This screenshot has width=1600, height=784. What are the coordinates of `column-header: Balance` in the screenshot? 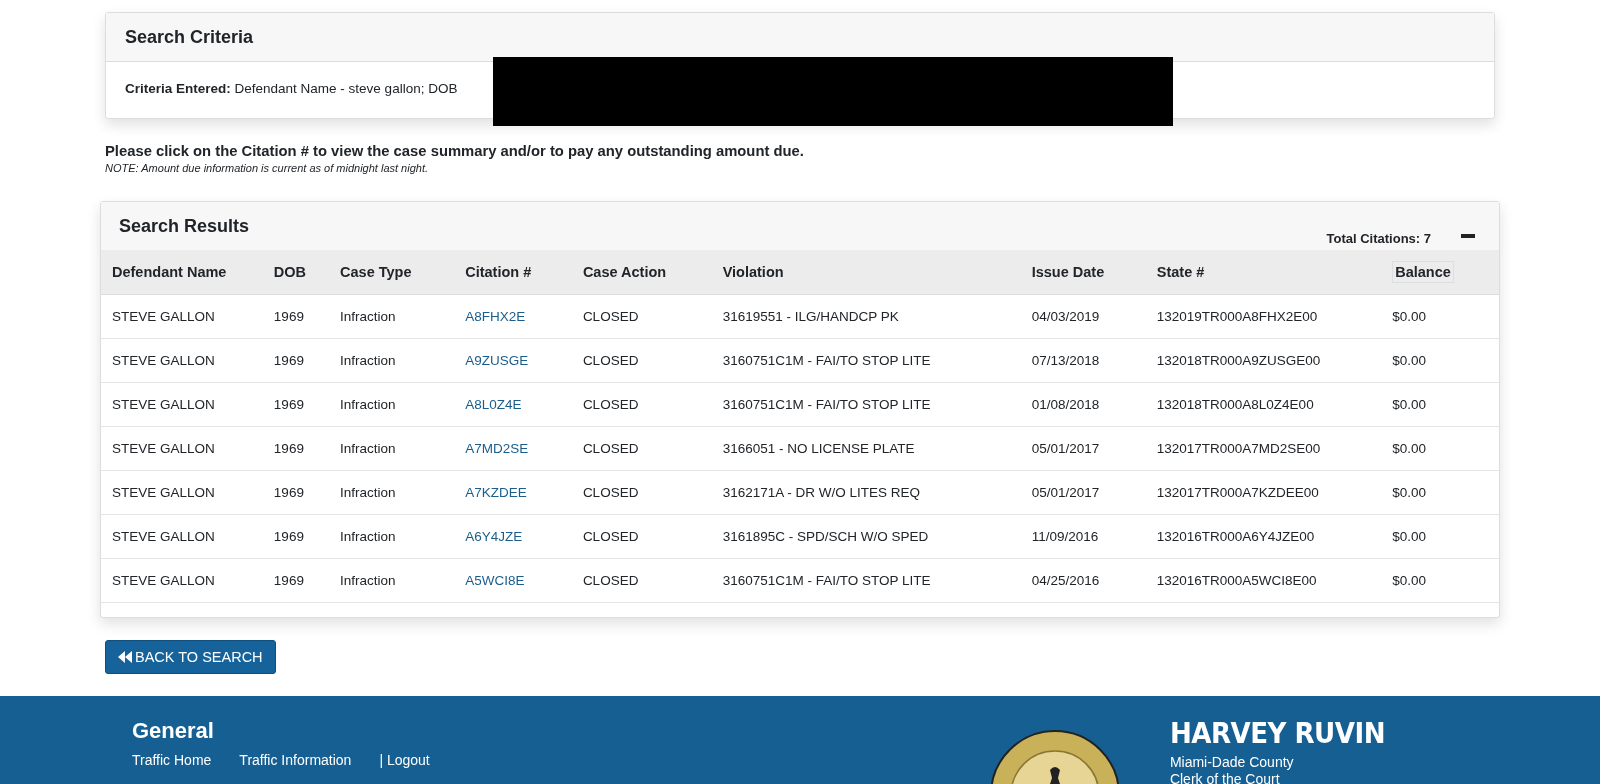 It's located at (1440, 272).